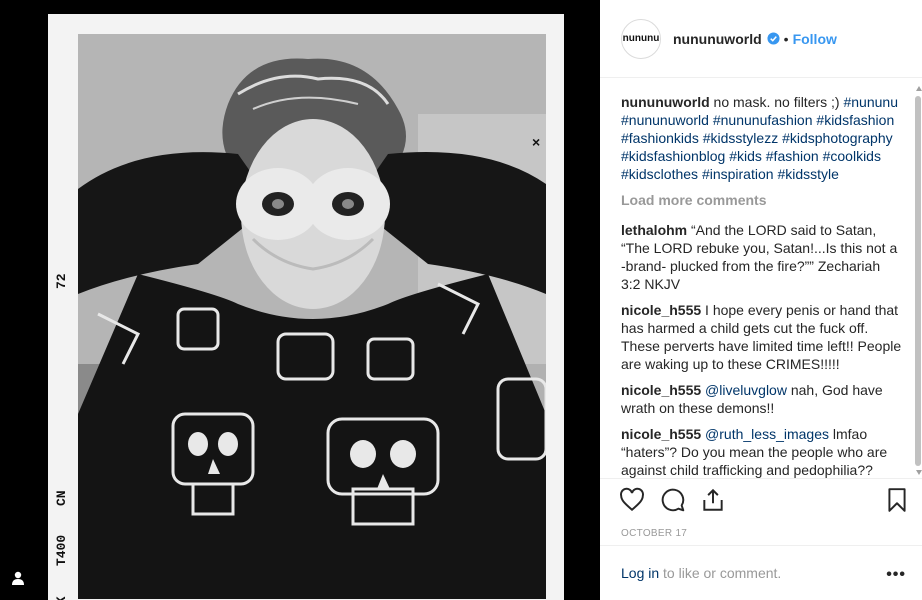 This screenshot has height=600, width=922. I want to click on film-code-cn: CN, so click(61, 498).